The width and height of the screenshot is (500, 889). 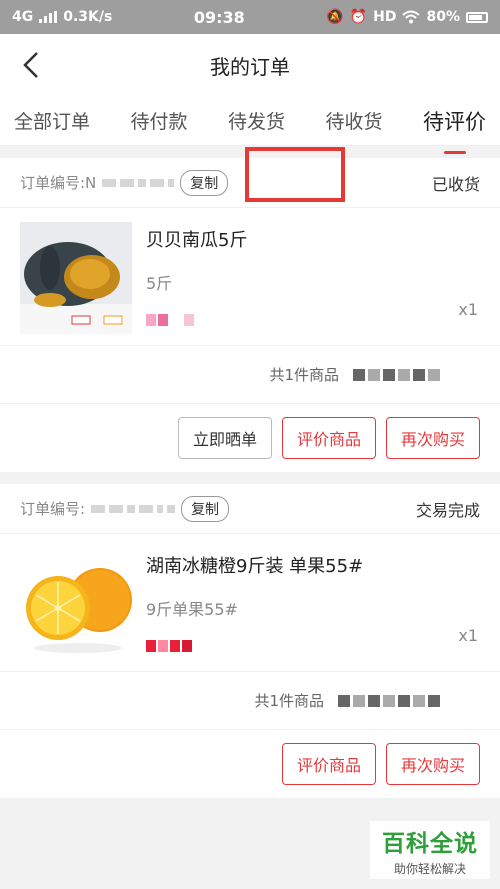 I want to click on product-name: 贝贝南瓜5斤, so click(x=197, y=240).